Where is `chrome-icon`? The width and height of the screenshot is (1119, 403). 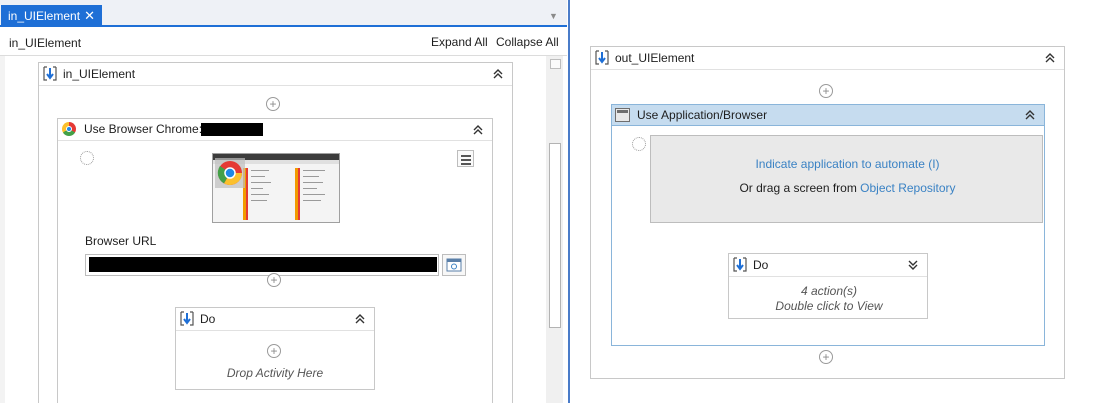
chrome-icon is located at coordinates (69, 129).